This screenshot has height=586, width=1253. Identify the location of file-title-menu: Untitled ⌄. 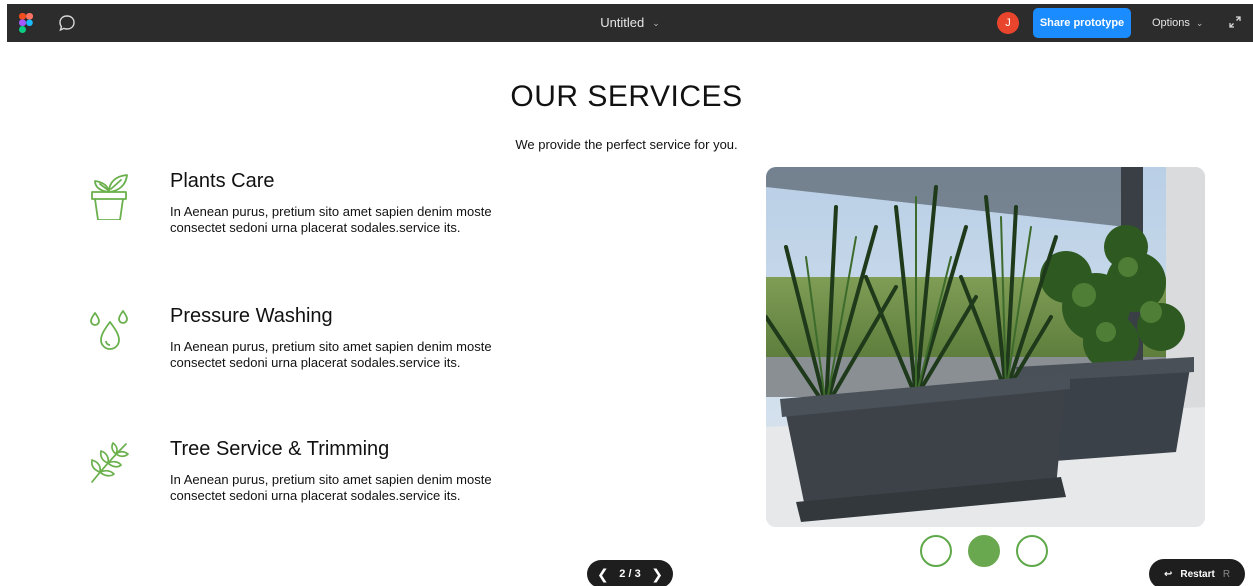
(630, 23).